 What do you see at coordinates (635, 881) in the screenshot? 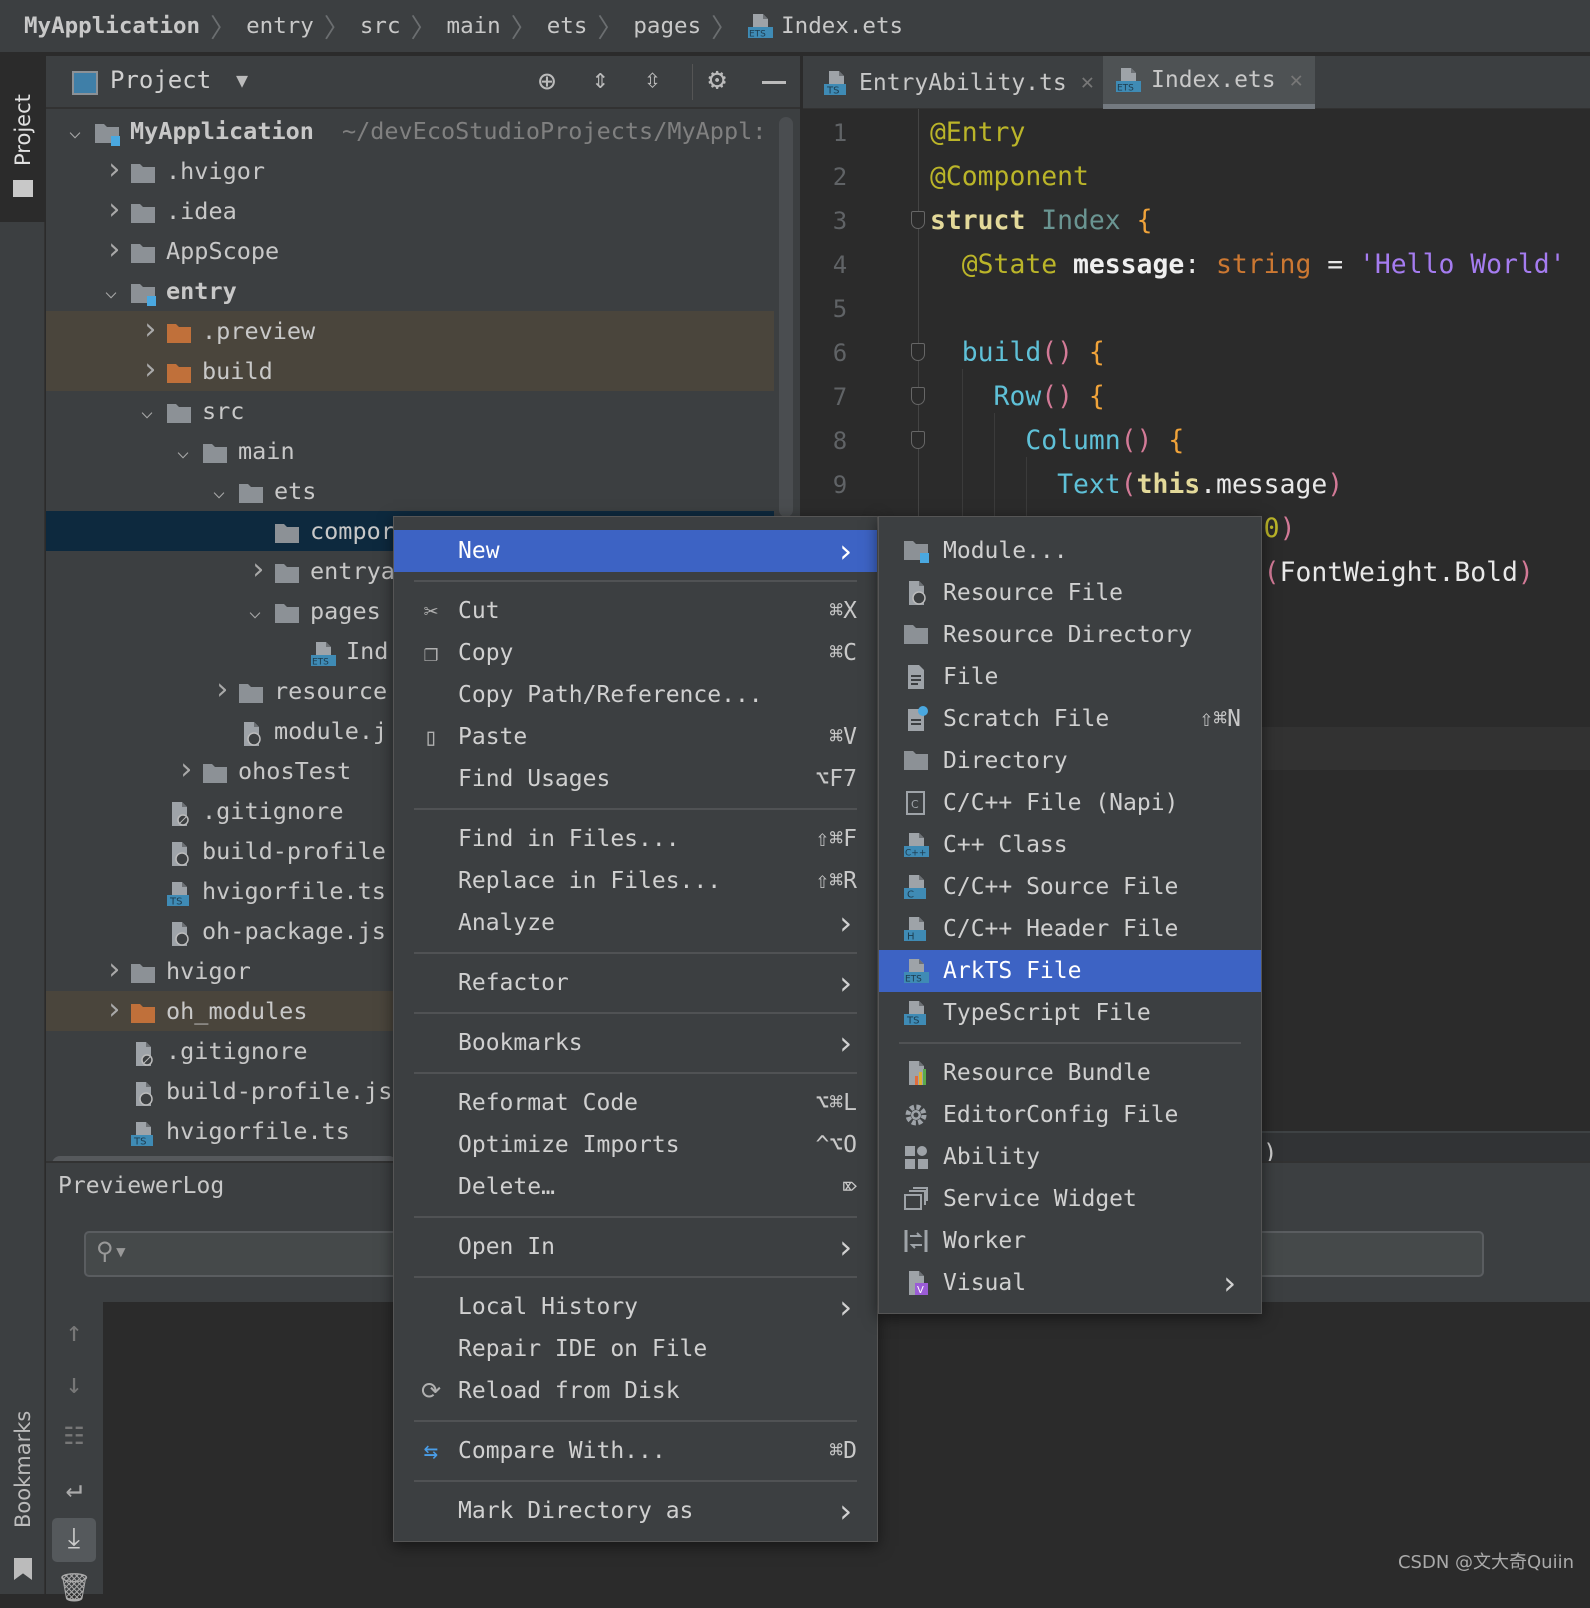
I see `menu-item-replace-in-files: Replace in Files... ⇧⌘R` at bounding box center [635, 881].